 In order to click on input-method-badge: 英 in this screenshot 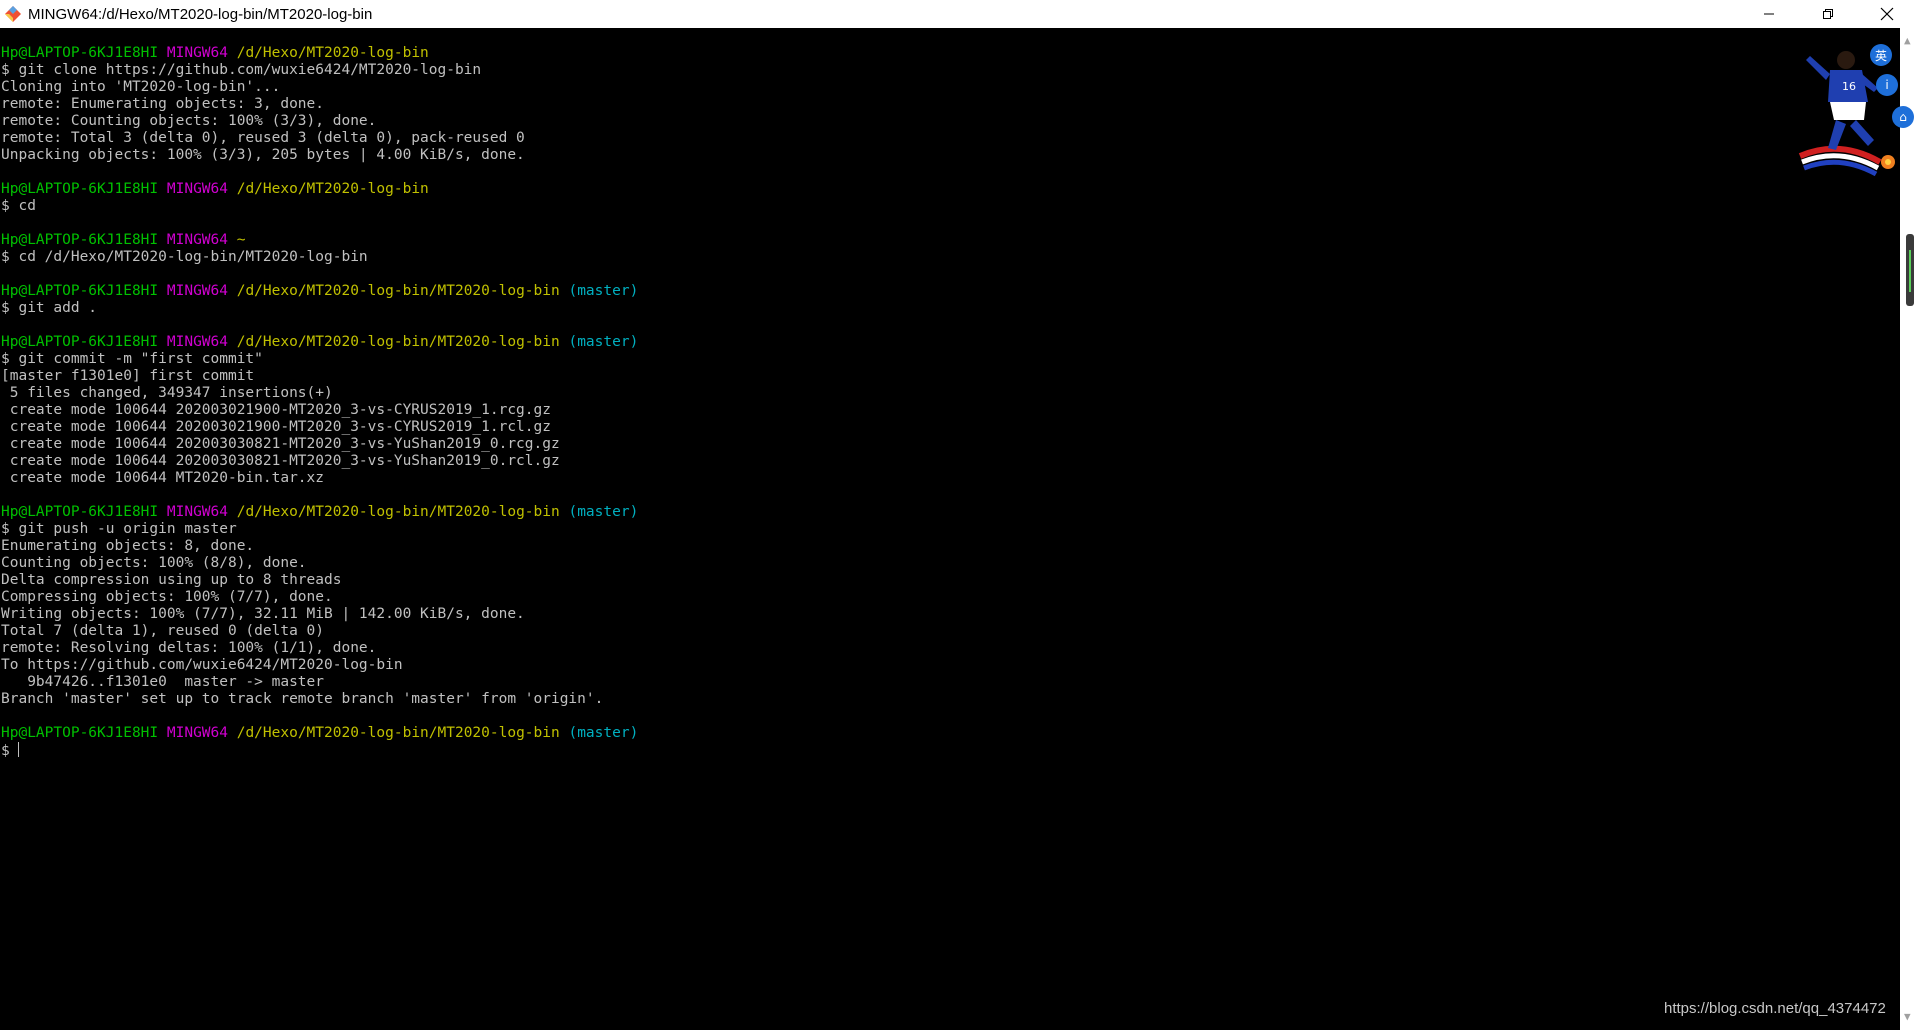, I will do `click(1881, 55)`.